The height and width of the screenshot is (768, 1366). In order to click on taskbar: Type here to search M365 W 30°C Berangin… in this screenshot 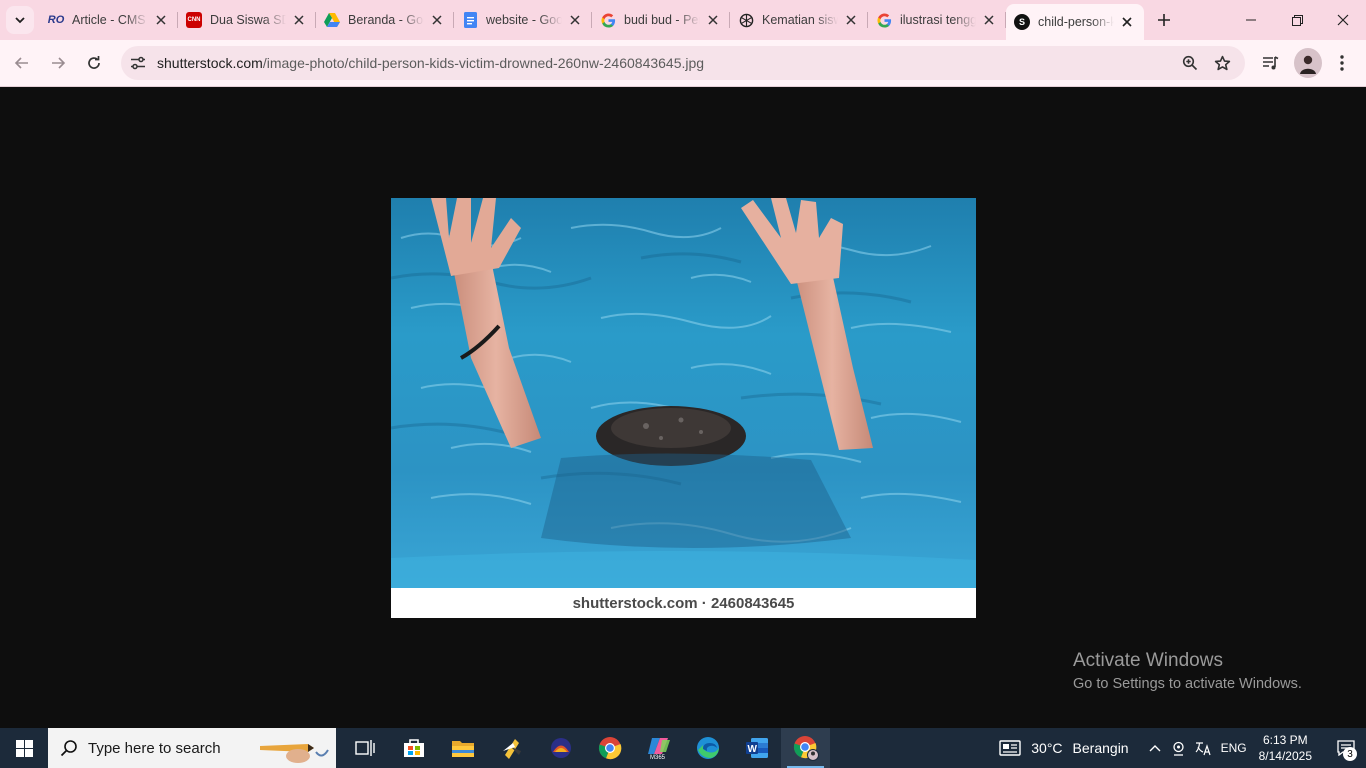, I will do `click(683, 748)`.